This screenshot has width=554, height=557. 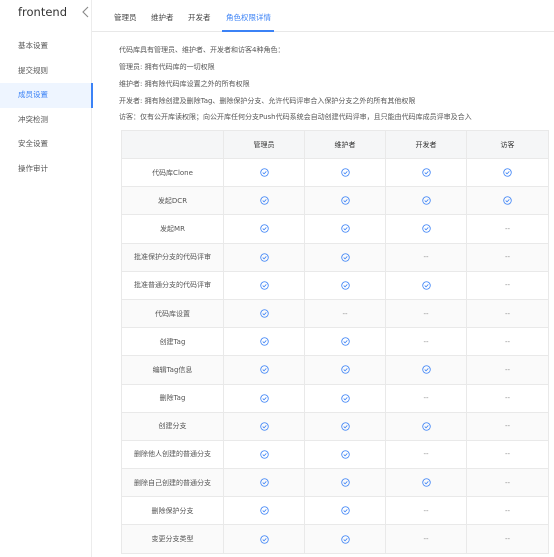 I want to click on sidebar-item: 操作审计, so click(x=46, y=169).